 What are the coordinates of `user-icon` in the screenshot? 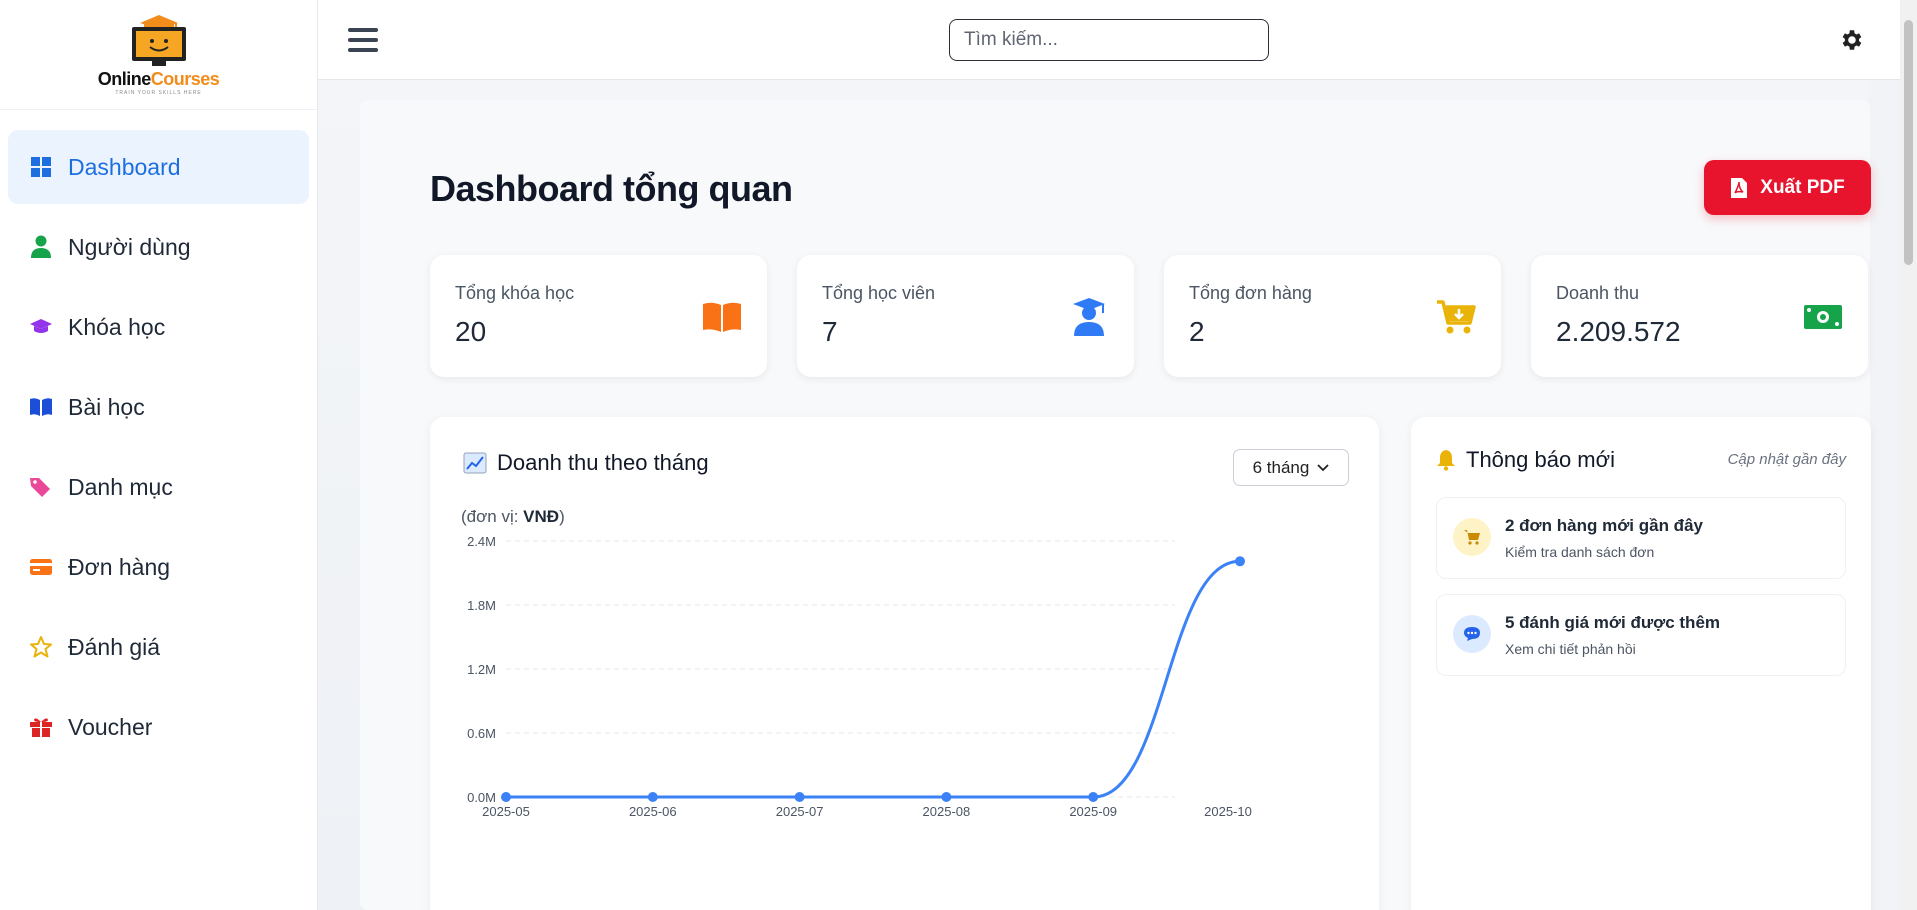 It's located at (41, 247).